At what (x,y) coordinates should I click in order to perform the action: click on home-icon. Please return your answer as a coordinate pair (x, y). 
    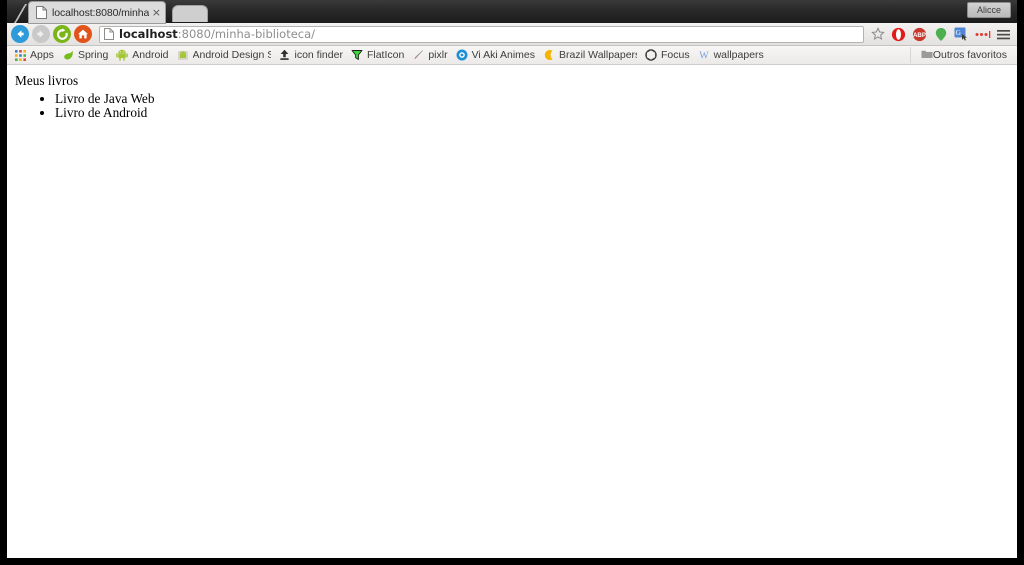
    Looking at the image, I should click on (83, 34).